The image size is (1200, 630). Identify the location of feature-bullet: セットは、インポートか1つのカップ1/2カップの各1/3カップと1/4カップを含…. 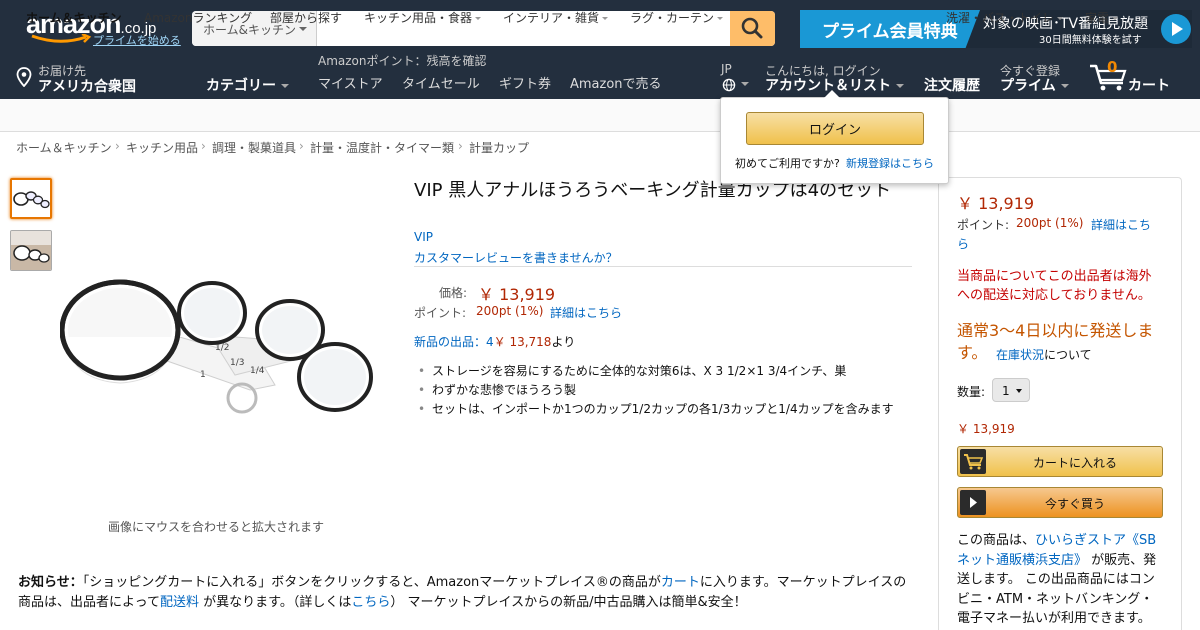
(665, 409).